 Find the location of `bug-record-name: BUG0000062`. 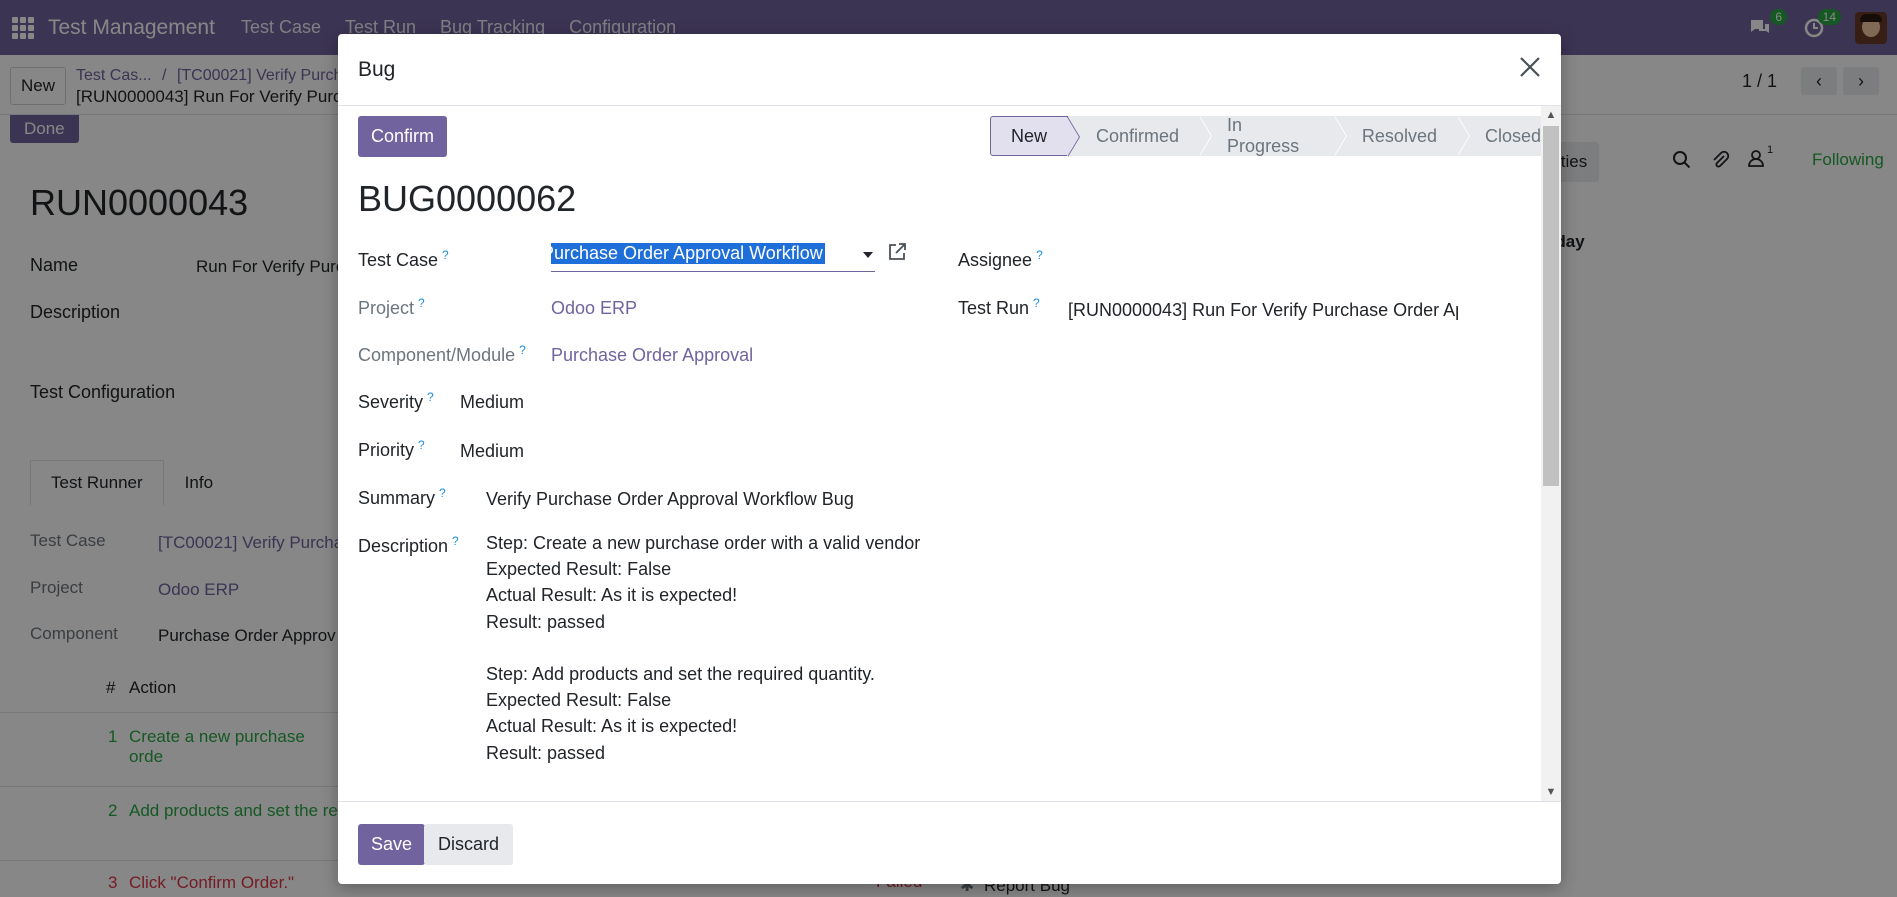

bug-record-name: BUG0000062 is located at coordinates (467, 198).